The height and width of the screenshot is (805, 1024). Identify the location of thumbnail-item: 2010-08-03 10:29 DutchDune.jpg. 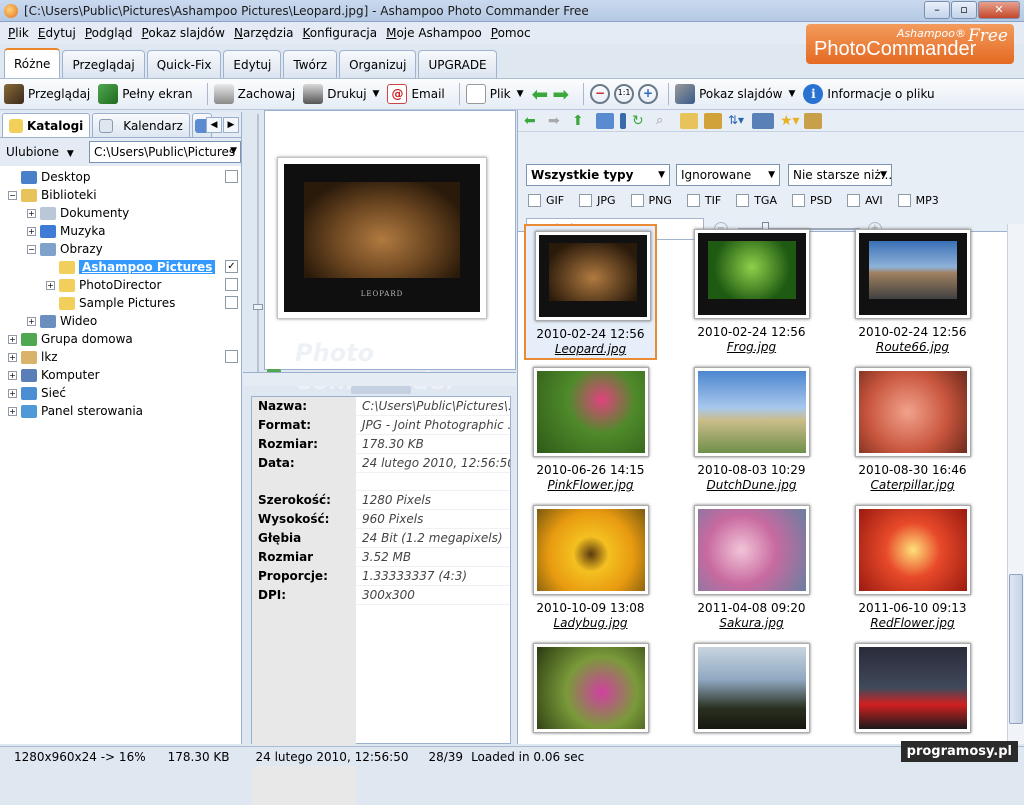
(751, 430).